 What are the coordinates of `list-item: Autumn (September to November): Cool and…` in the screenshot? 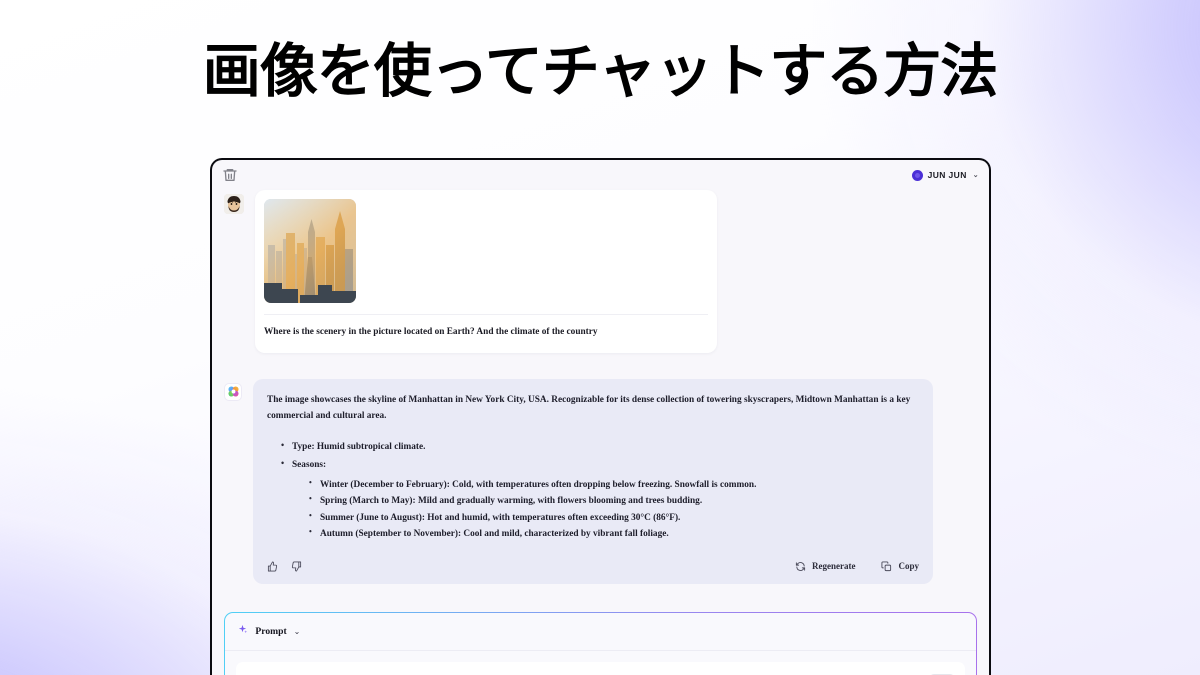 It's located at (614, 534).